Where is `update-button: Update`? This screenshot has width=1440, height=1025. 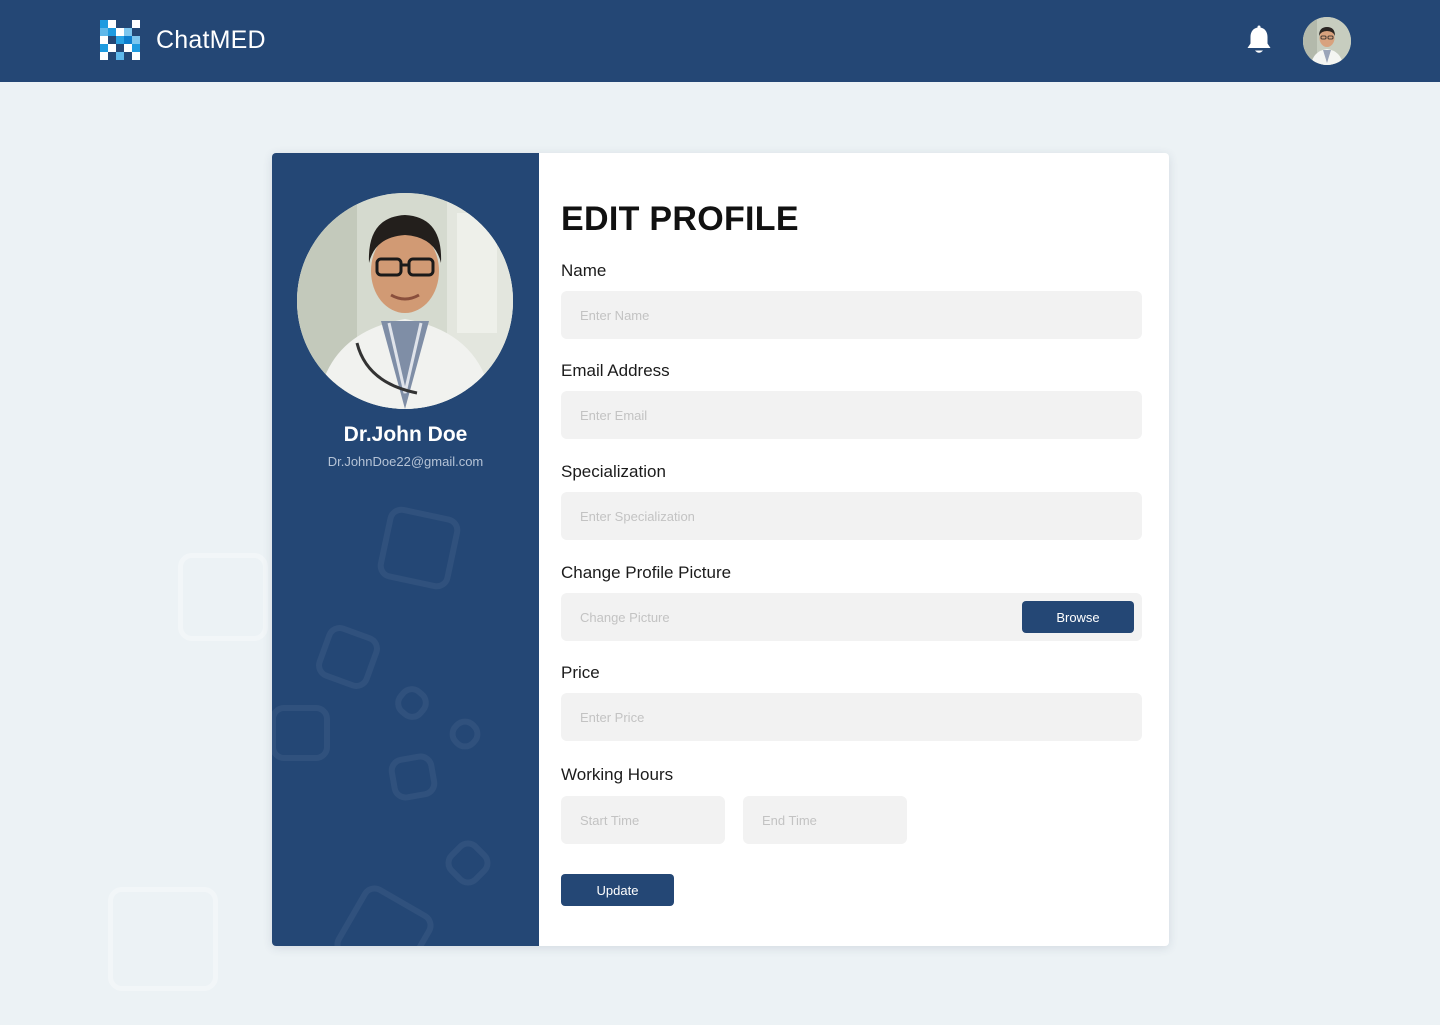 update-button: Update is located at coordinates (617, 890).